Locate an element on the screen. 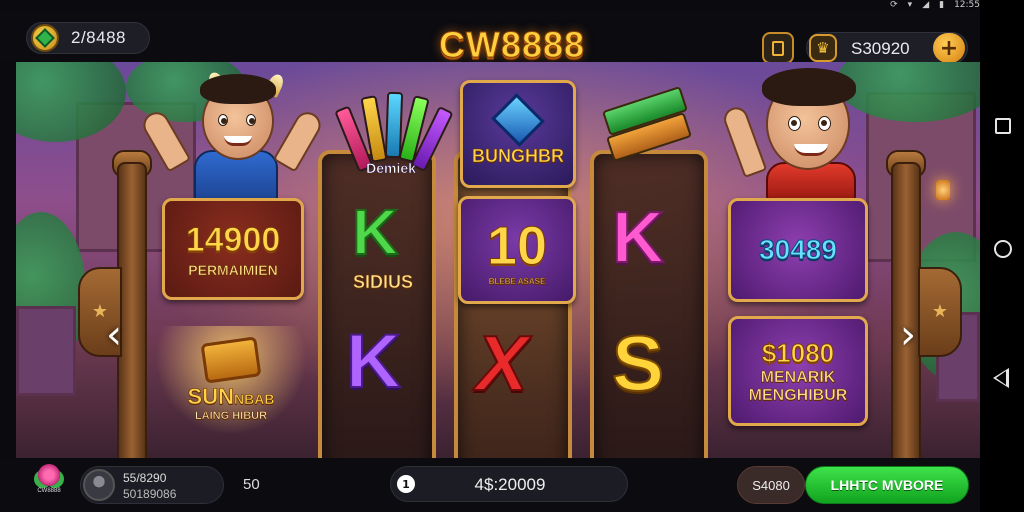 The height and width of the screenshot is (512, 1024). symbol-tile-10: 10 BLEBE ASASE is located at coordinates (517, 250).